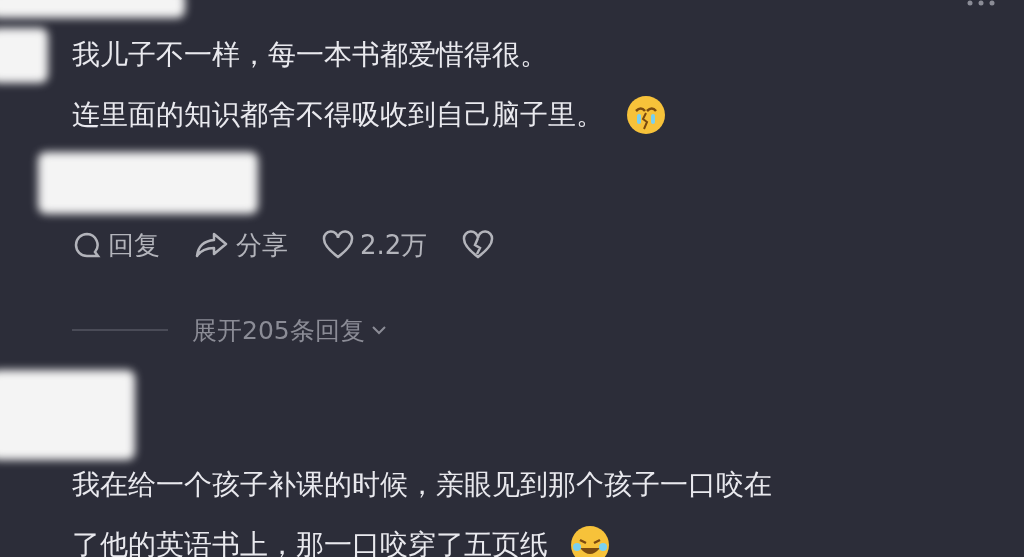 The height and width of the screenshot is (557, 1024). What do you see at coordinates (289, 330) in the screenshot?
I see `expand-replies-button: 展开205条回复` at bounding box center [289, 330].